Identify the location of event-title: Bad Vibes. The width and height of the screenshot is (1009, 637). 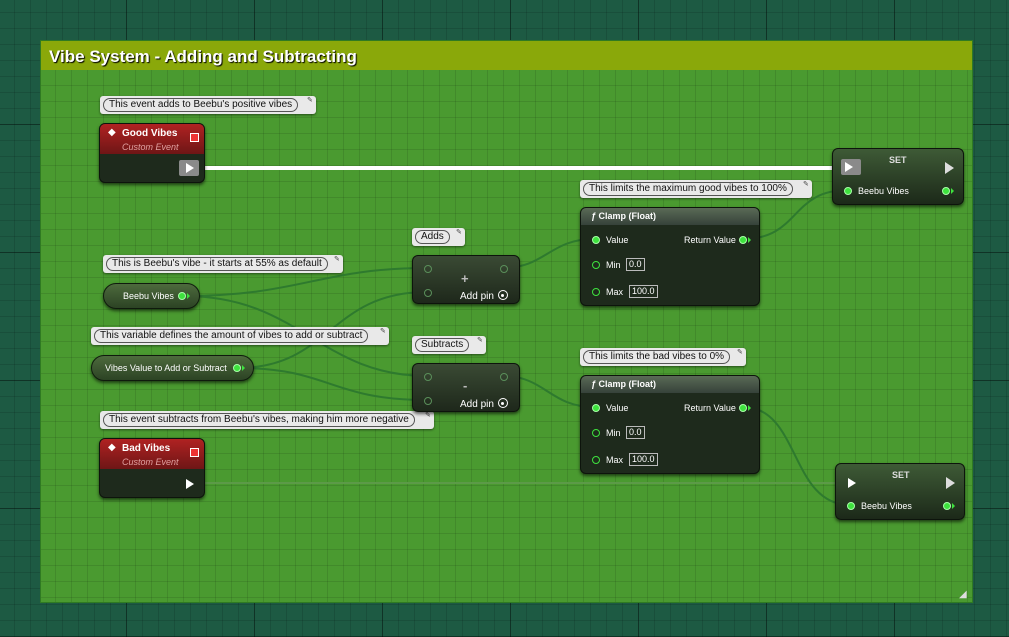
(146, 448).